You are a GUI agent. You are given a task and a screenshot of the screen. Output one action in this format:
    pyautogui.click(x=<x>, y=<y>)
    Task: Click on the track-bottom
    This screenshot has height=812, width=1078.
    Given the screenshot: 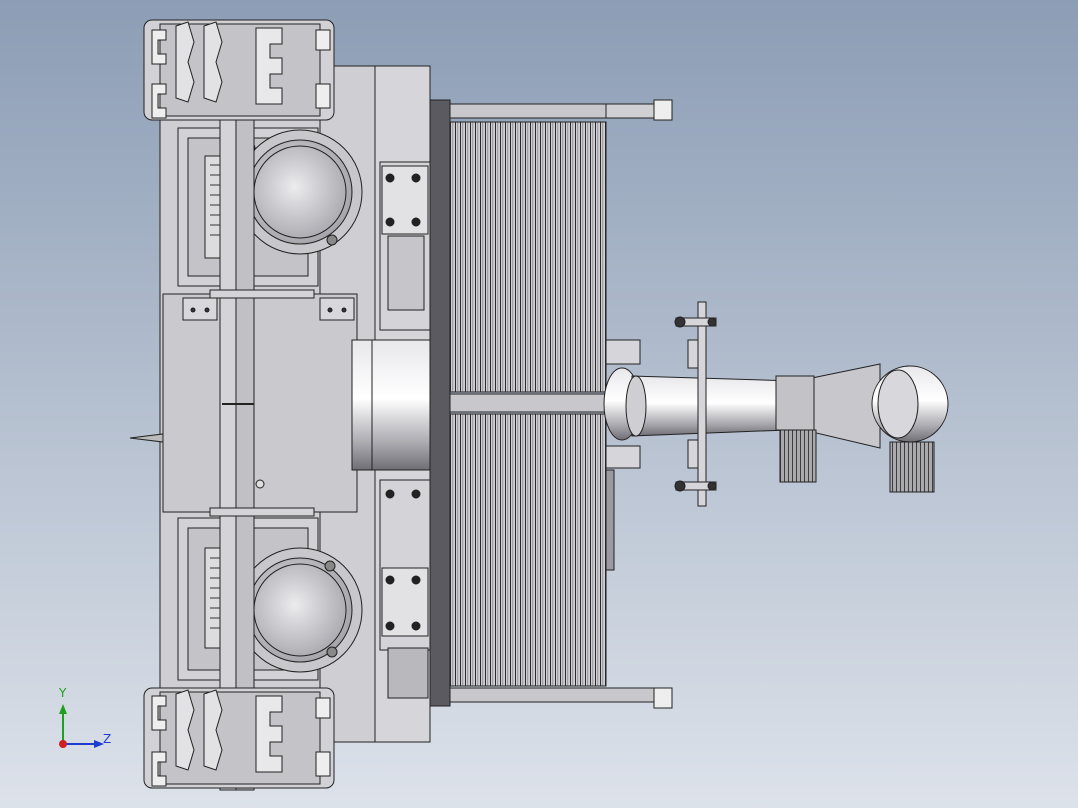 What is the action you would take?
    pyautogui.click(x=239, y=738)
    